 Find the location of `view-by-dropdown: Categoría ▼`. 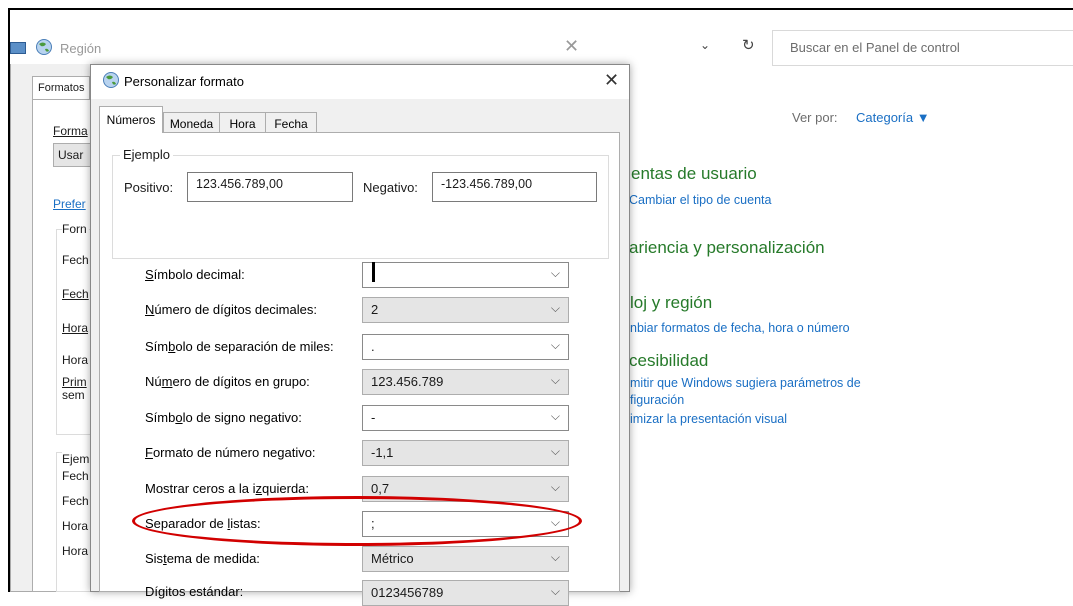

view-by-dropdown: Categoría ▼ is located at coordinates (893, 117).